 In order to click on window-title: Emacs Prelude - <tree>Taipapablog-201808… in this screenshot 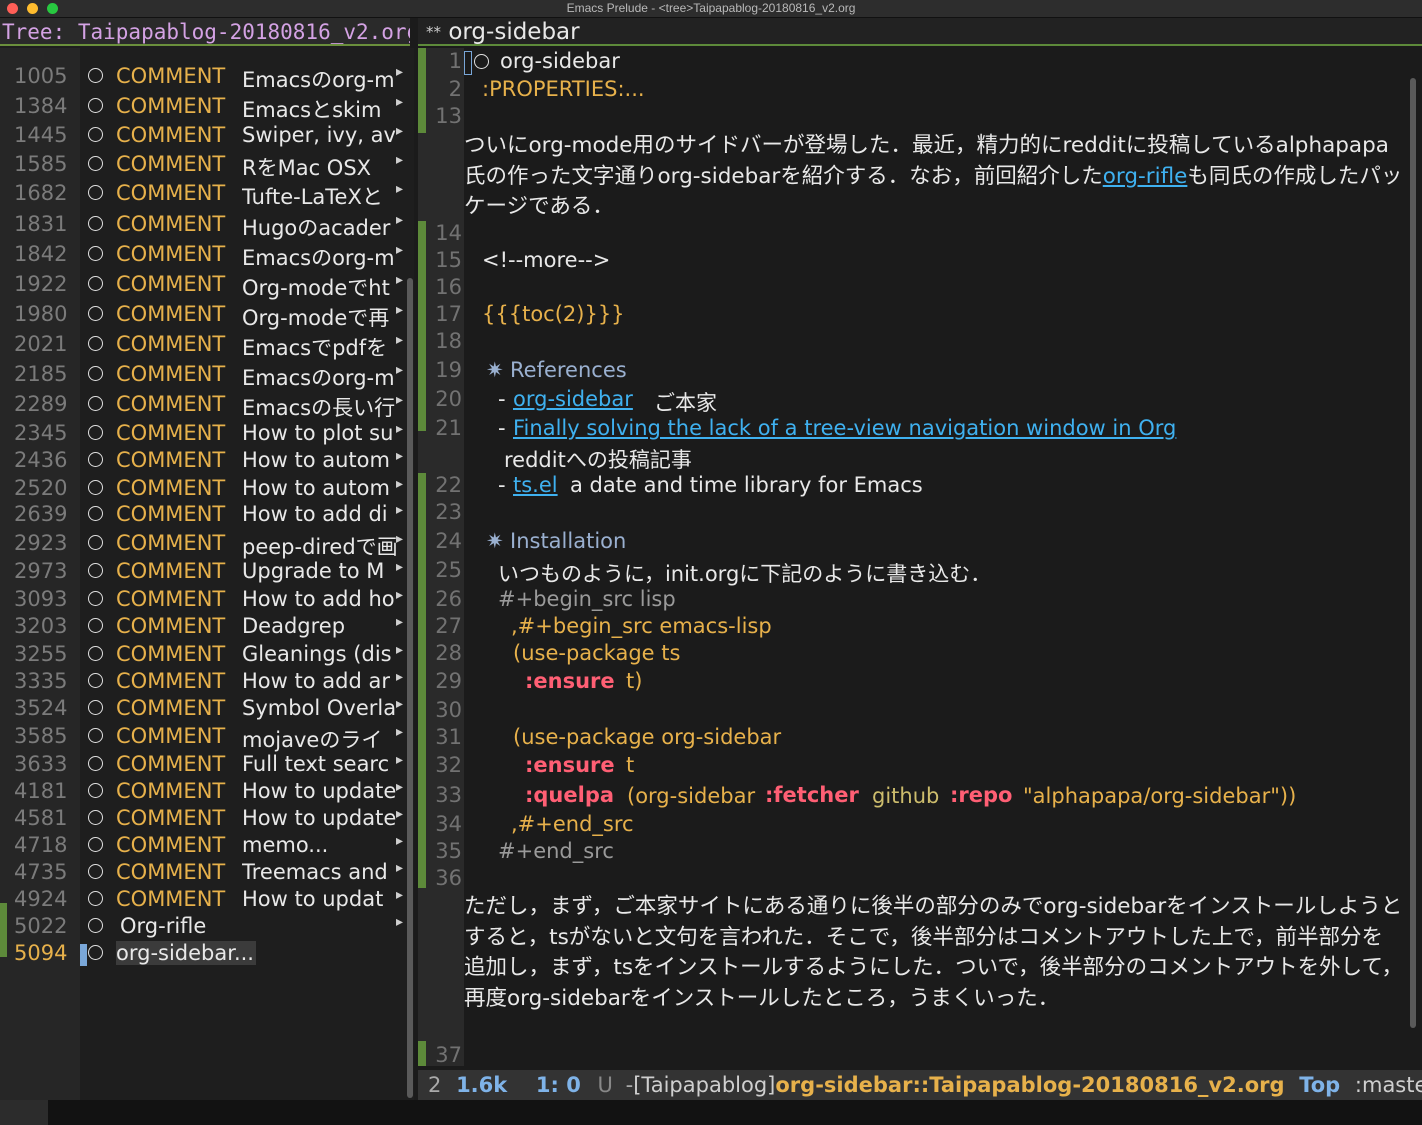, I will do `click(711, 8)`.